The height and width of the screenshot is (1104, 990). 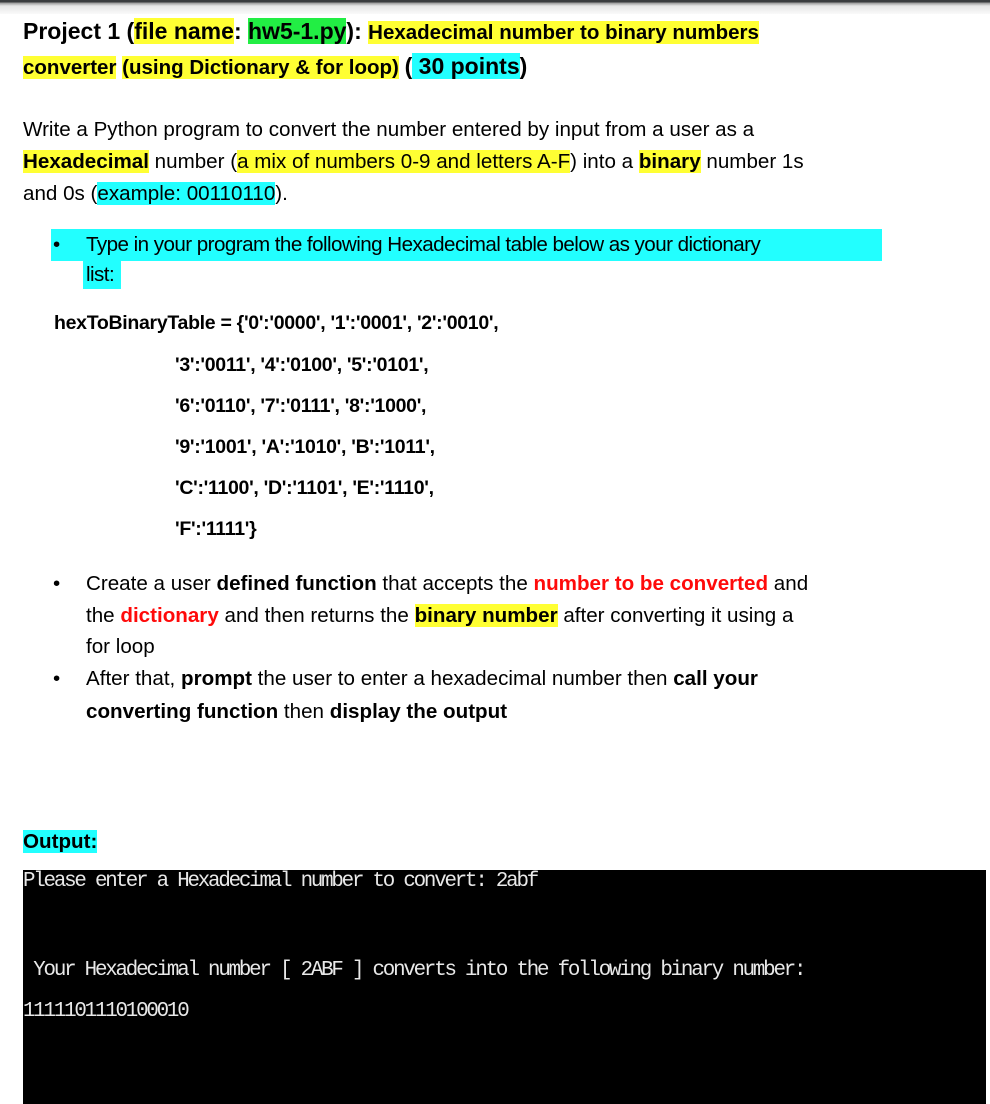 What do you see at coordinates (563, 32) in the screenshot?
I see `title-topic: Hexadecimal number to binary numbers` at bounding box center [563, 32].